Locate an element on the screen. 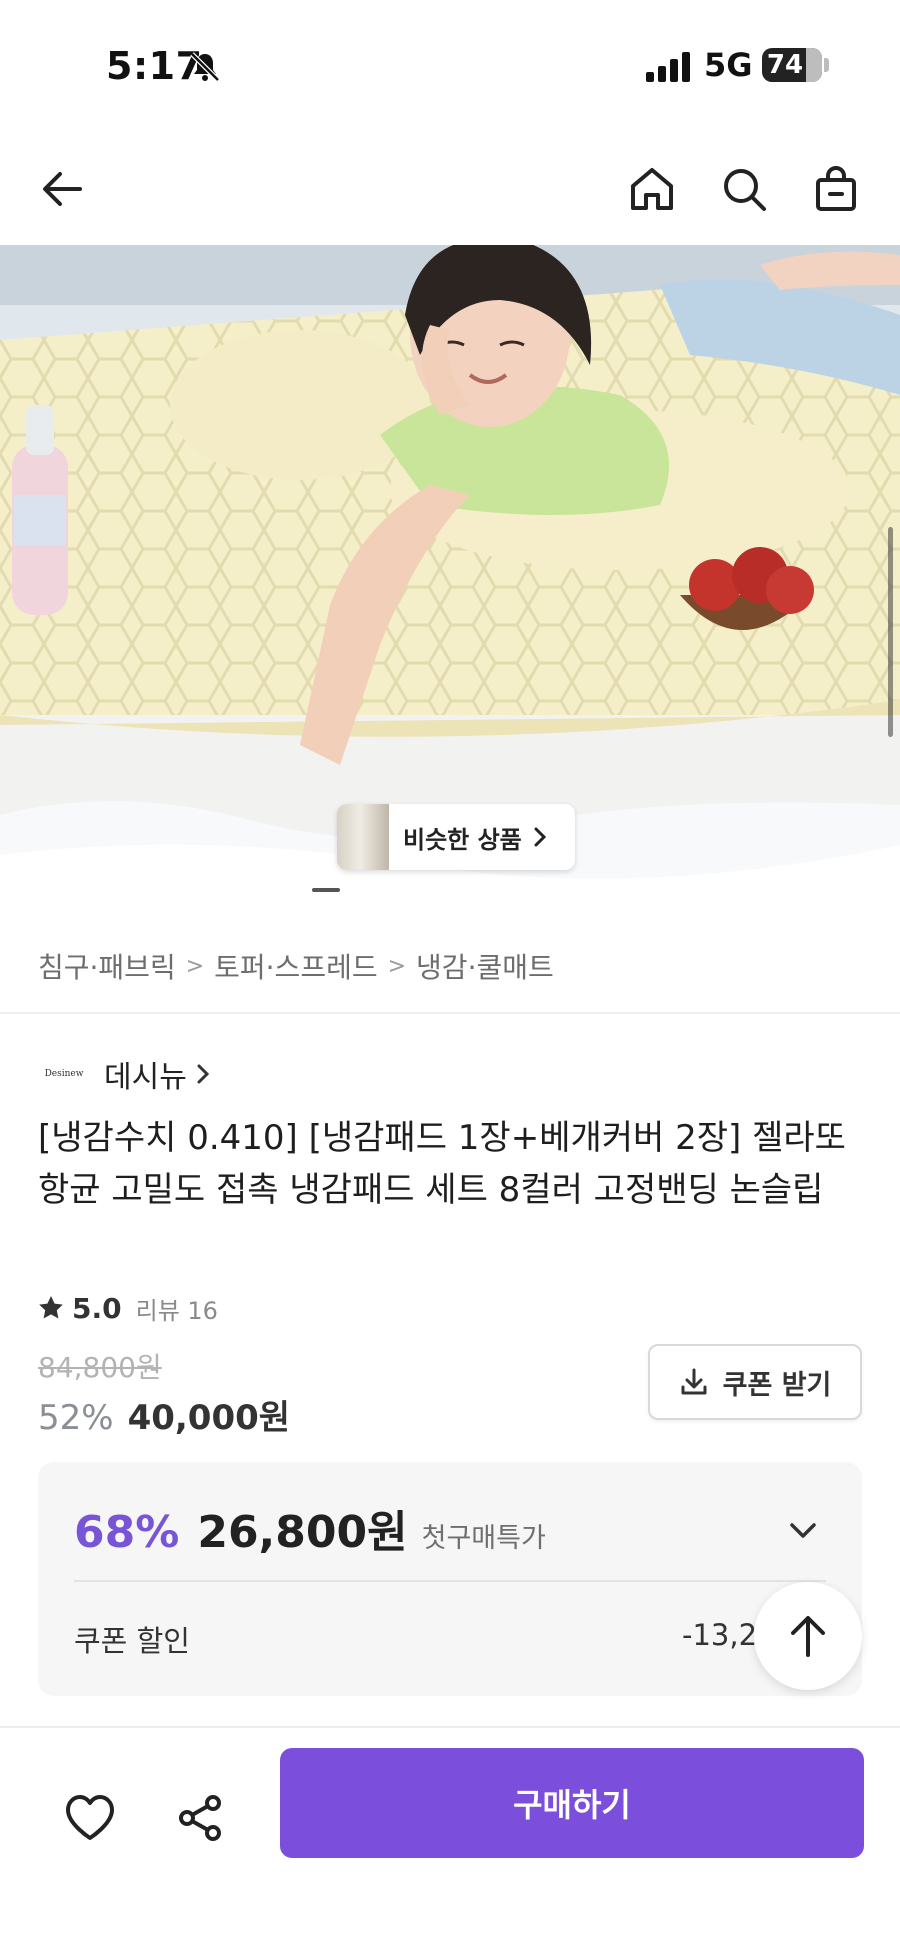 The image size is (900, 1951). nav-bar is located at coordinates (450, 190).